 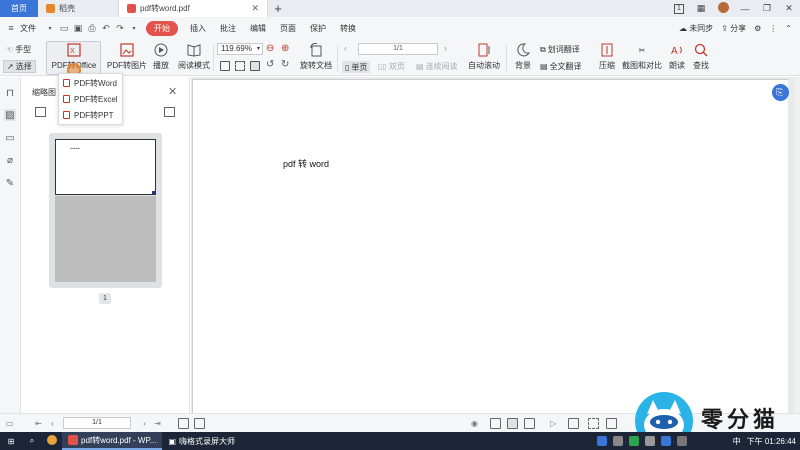 What do you see at coordinates (199, 423) in the screenshot?
I see `actual-size-status-icon` at bounding box center [199, 423].